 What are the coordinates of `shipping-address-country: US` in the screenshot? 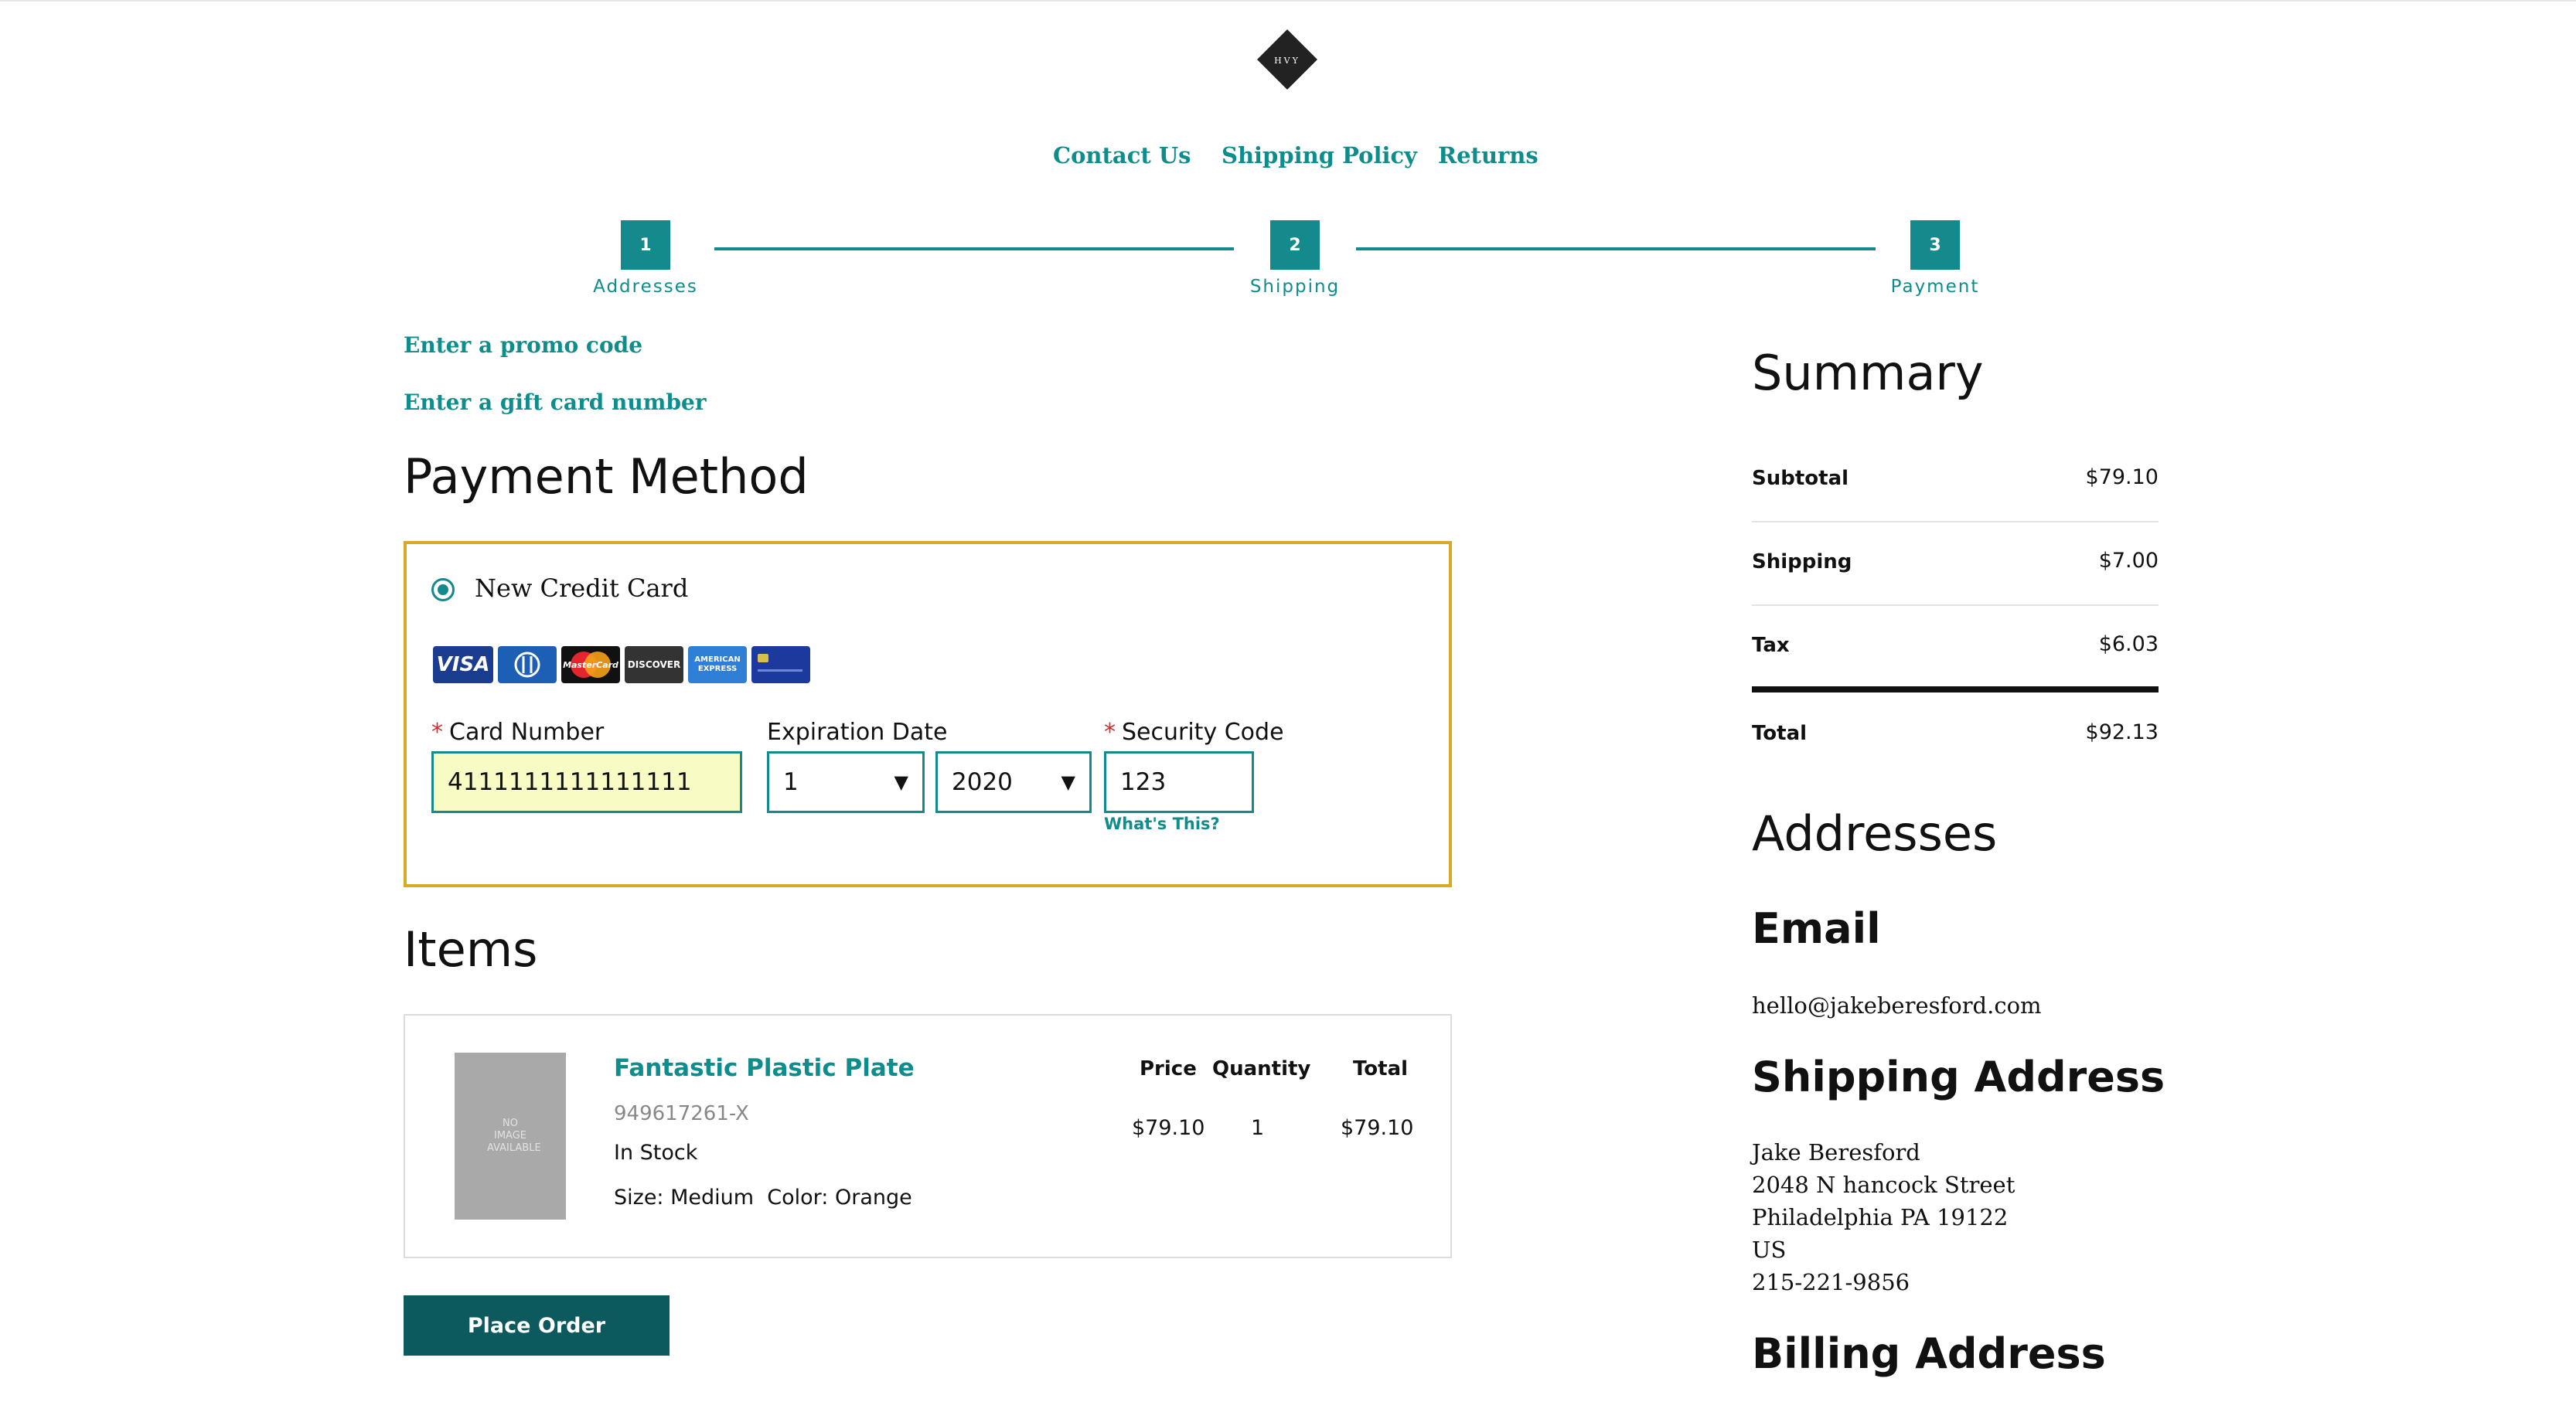 It's located at (1769, 1250).